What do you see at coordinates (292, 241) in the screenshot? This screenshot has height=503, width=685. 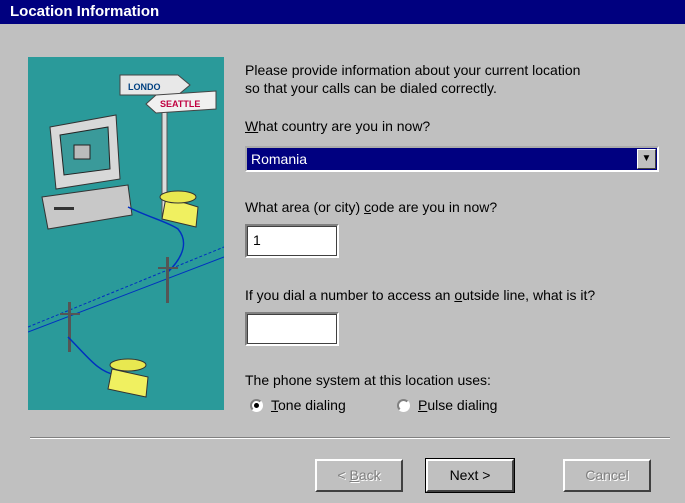 I see `area-code-input: 1` at bounding box center [292, 241].